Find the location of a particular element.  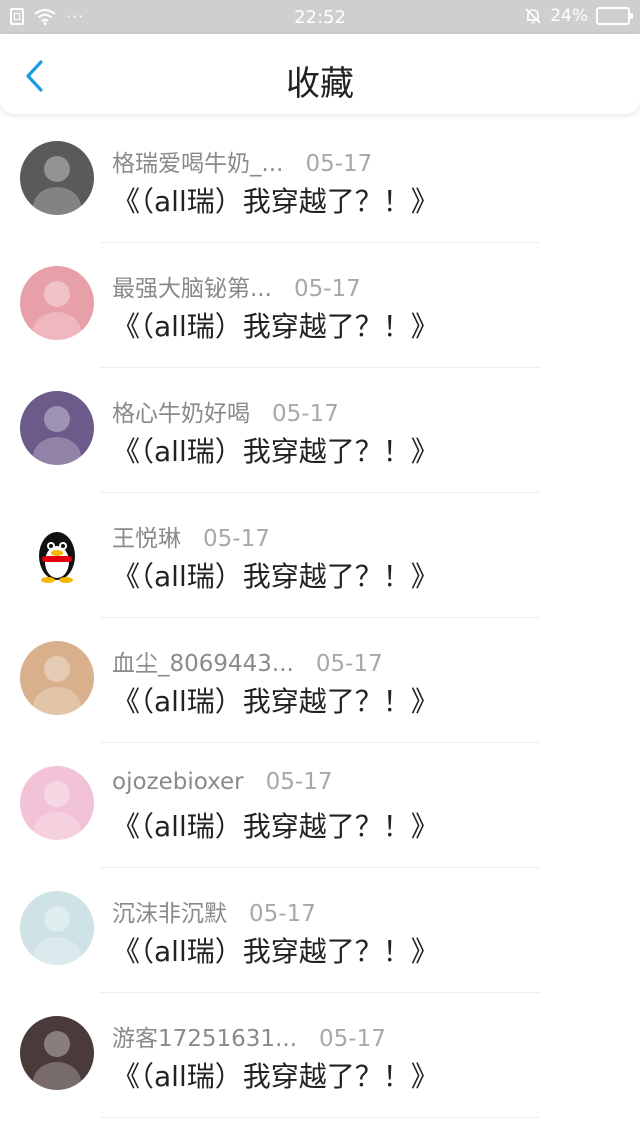

list-item: 游客17251631... 05-17 《（all瑞）我穿越了？！》 is located at coordinates (320, 1055).